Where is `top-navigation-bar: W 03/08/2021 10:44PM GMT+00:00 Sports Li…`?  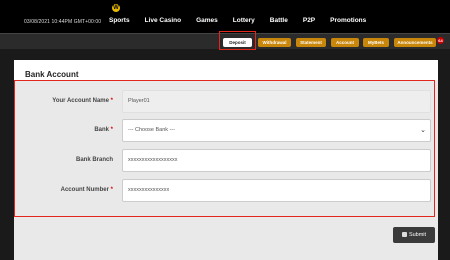 top-navigation-bar: W 03/08/2021 10:44PM GMT+00:00 Sports Li… is located at coordinates (225, 16).